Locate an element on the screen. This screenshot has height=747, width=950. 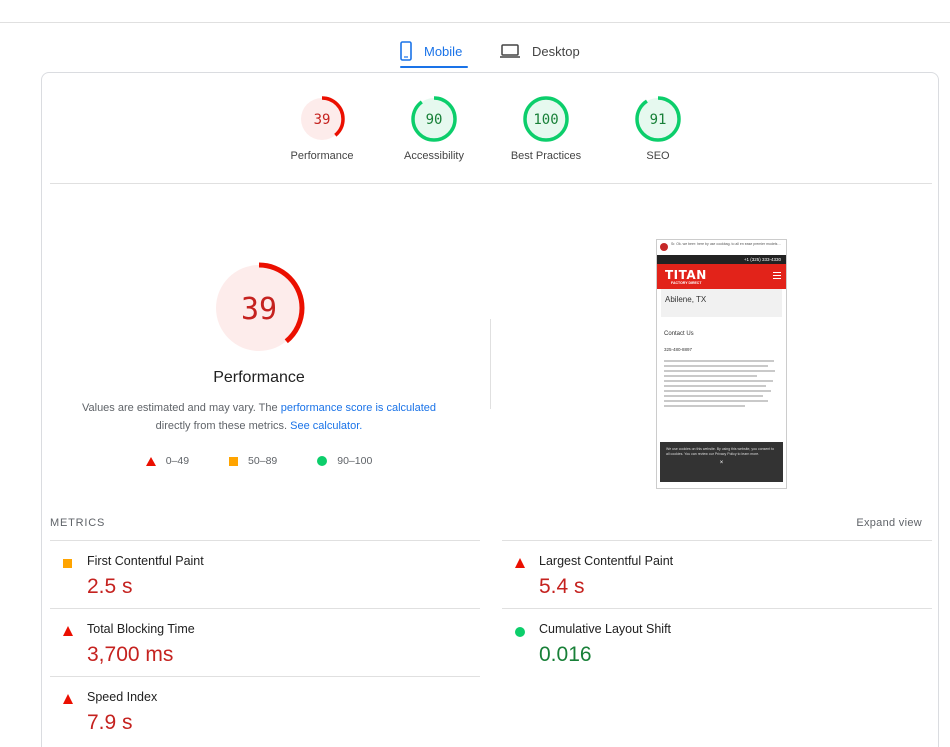
tab-mobile-label: Mobile is located at coordinates (443, 51).